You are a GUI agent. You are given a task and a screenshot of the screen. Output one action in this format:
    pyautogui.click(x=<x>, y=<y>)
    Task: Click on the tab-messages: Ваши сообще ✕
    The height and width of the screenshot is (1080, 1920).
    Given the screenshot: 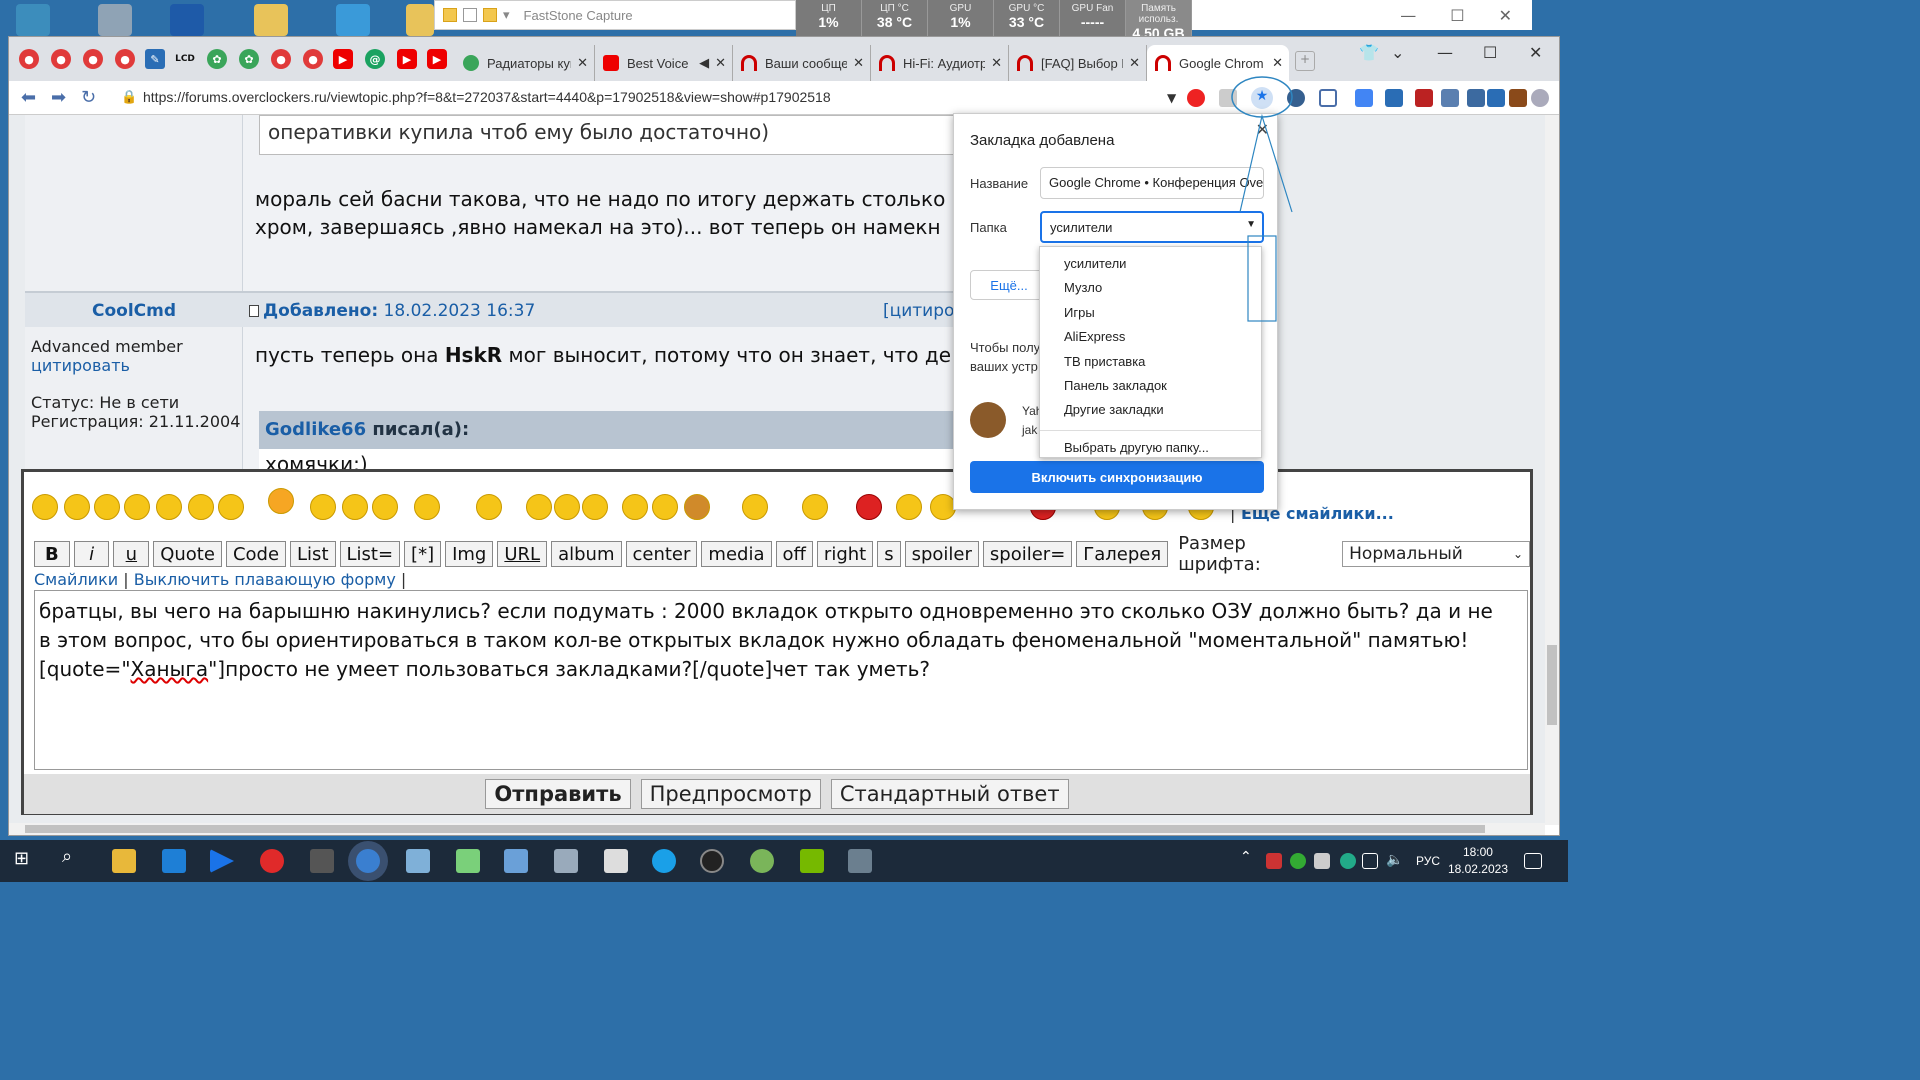 What is the action you would take?
    pyautogui.click(x=802, y=63)
    